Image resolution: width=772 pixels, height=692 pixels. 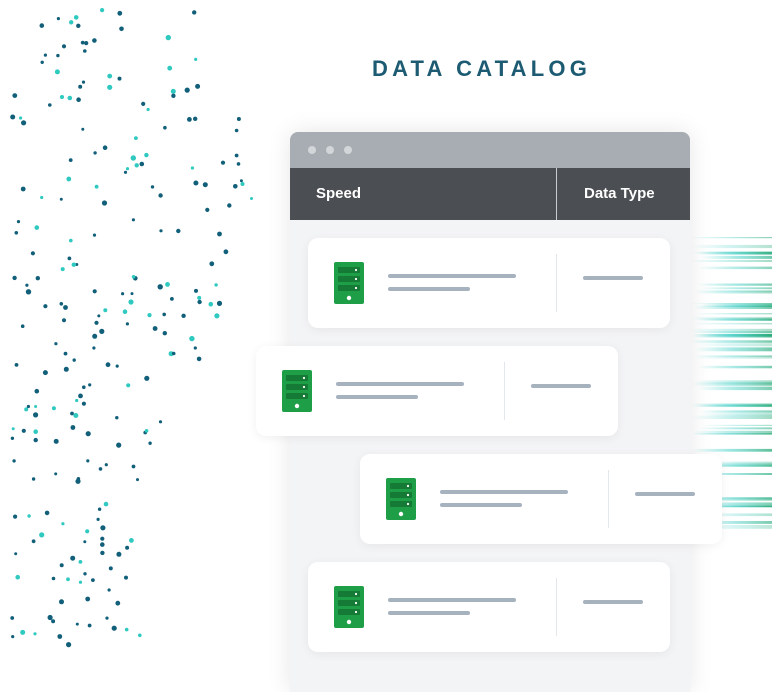 I want to click on window-titlebar, so click(x=490, y=150).